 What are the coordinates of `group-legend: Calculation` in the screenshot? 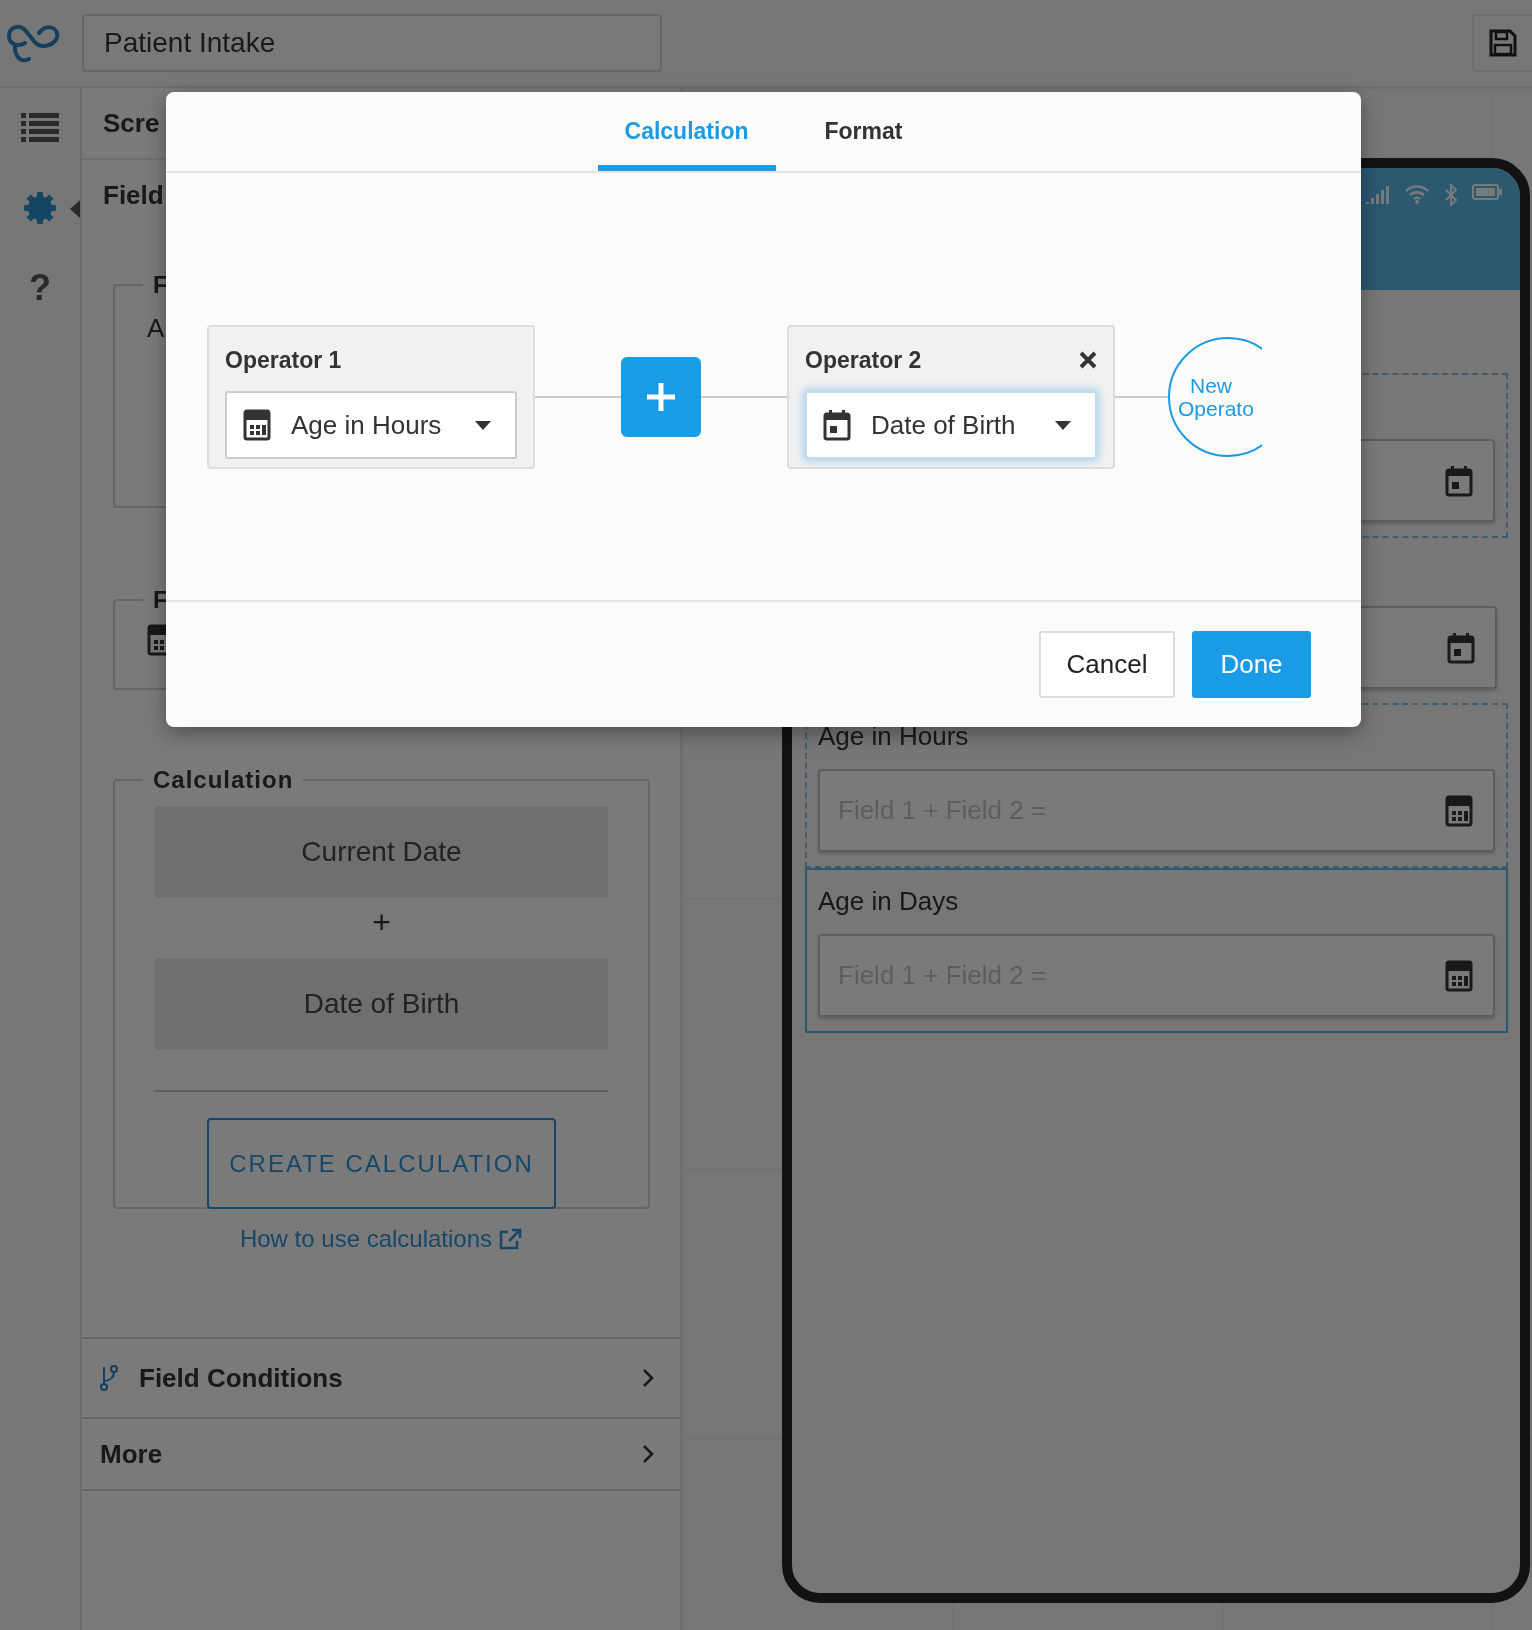 It's located at (223, 780).